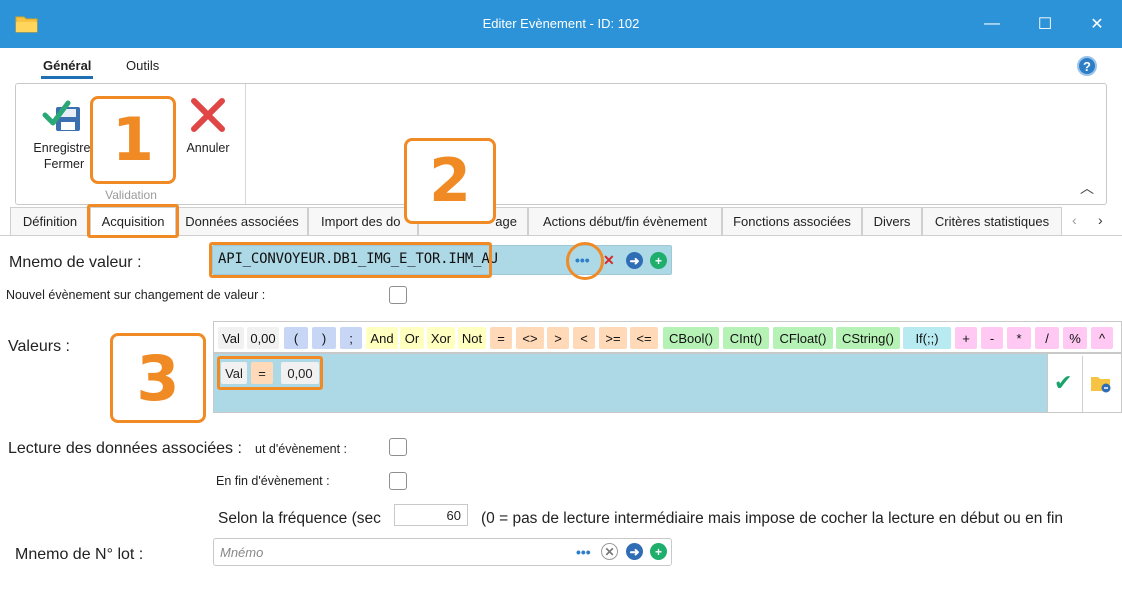 The image size is (1122, 592). Describe the element at coordinates (892, 221) in the screenshot. I see `tab-divers: Divers` at that location.